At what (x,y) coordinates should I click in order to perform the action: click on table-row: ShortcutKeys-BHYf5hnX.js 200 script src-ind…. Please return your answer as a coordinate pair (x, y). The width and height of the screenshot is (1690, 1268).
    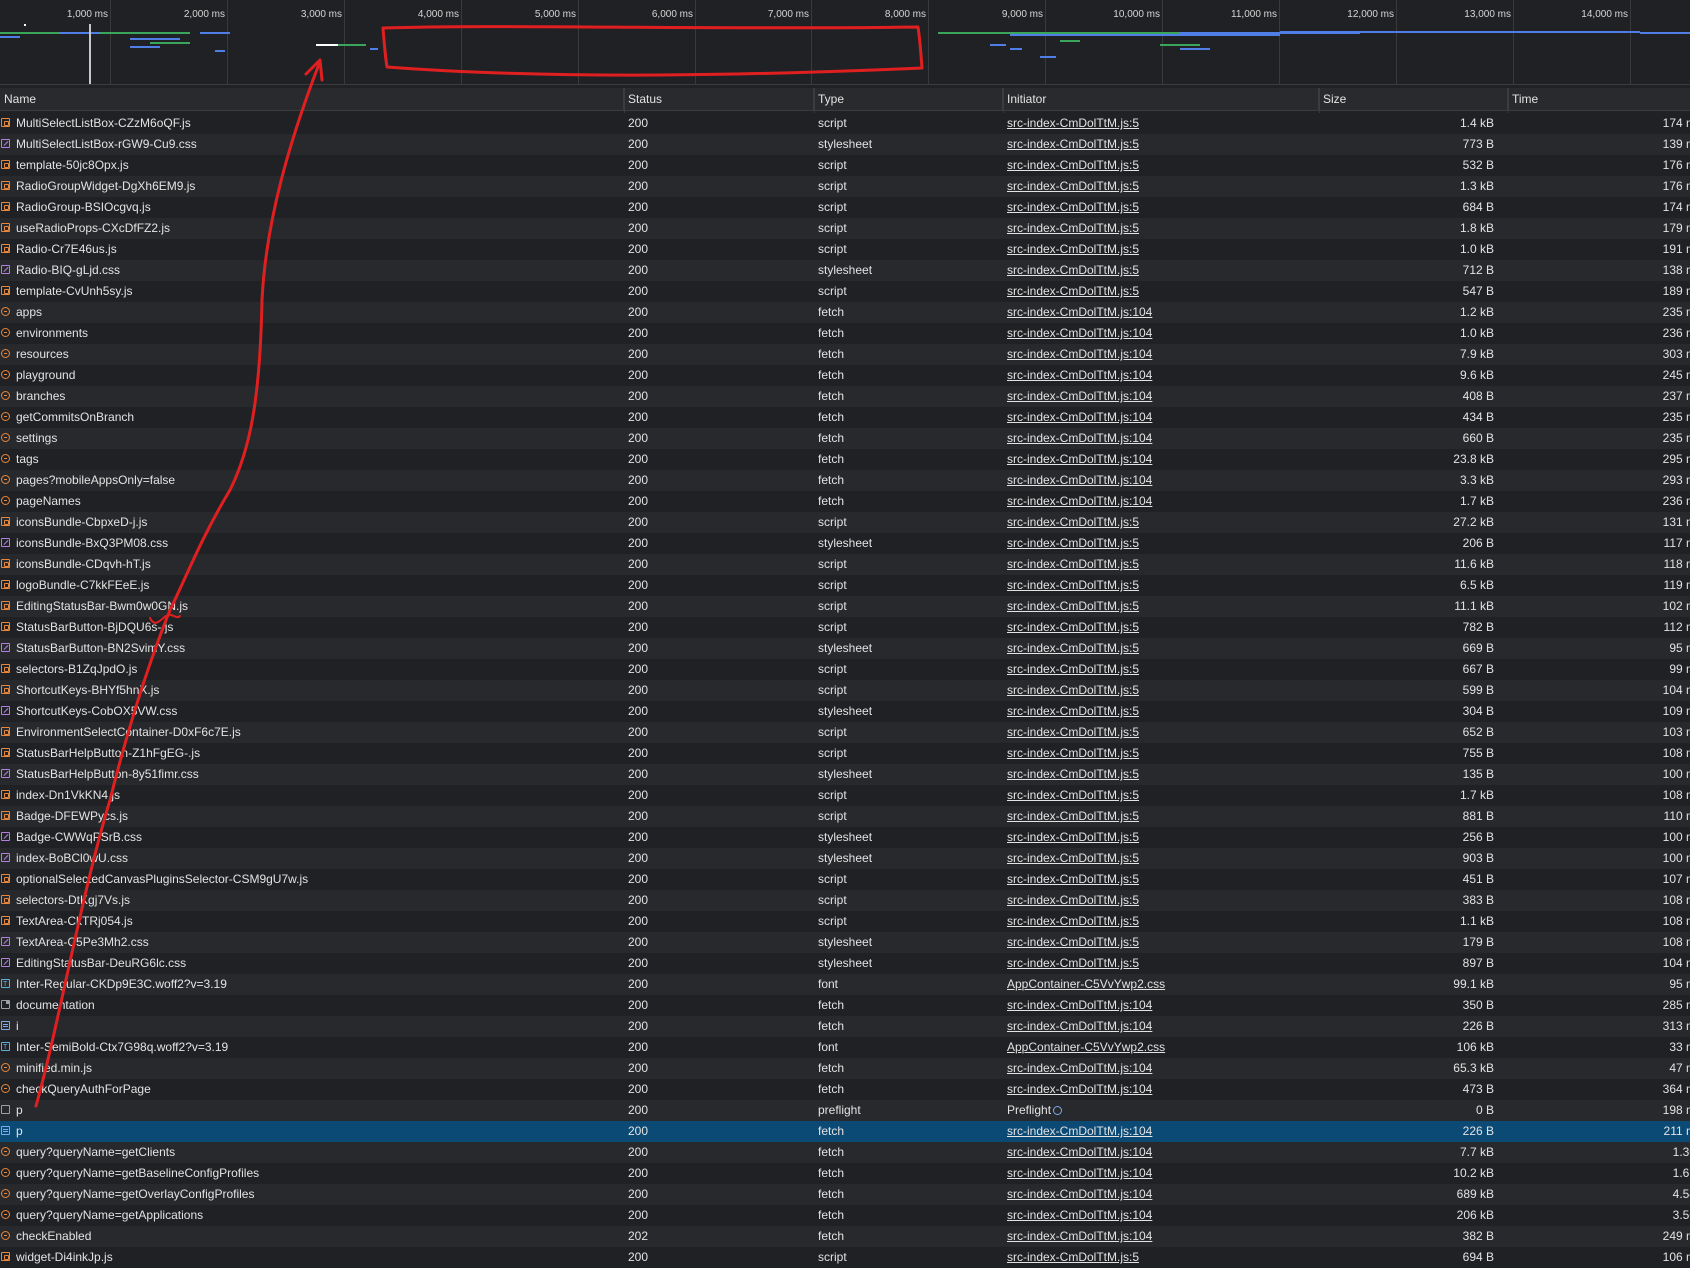
    Looking at the image, I should click on (845, 690).